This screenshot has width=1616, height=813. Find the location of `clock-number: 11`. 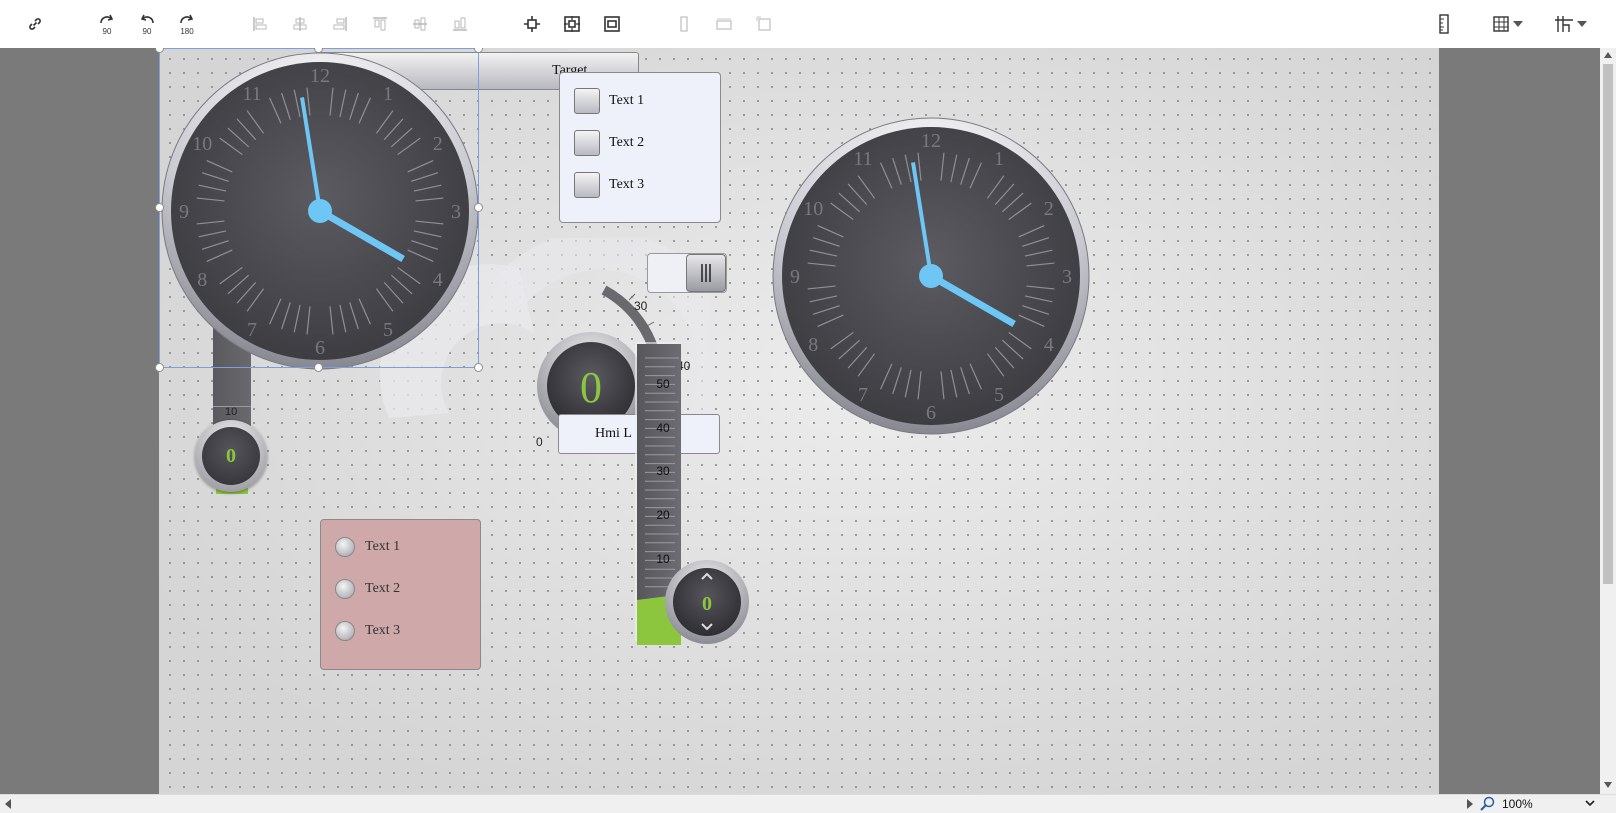

clock-number: 11 is located at coordinates (862, 159).